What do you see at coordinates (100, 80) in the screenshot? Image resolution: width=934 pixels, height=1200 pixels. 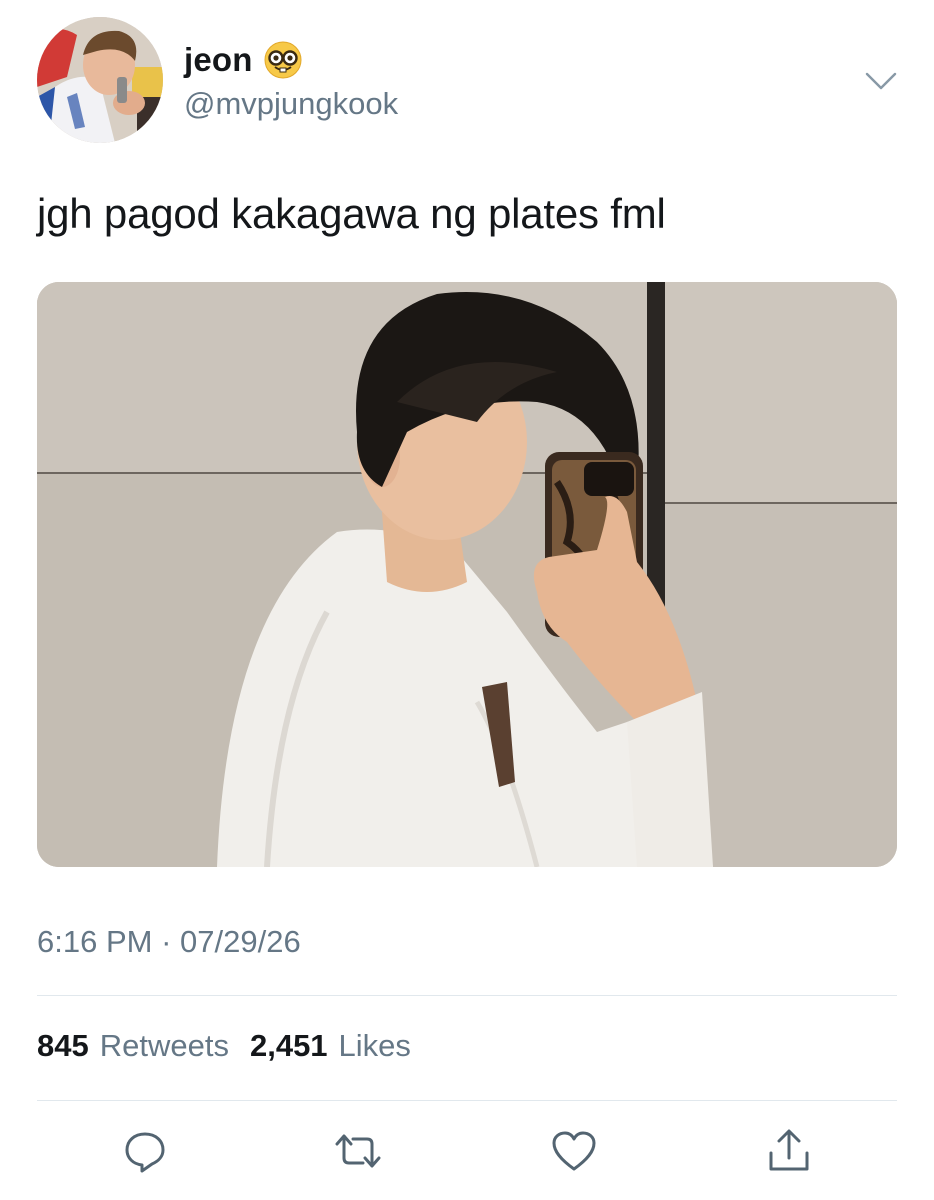 I see `avatar` at bounding box center [100, 80].